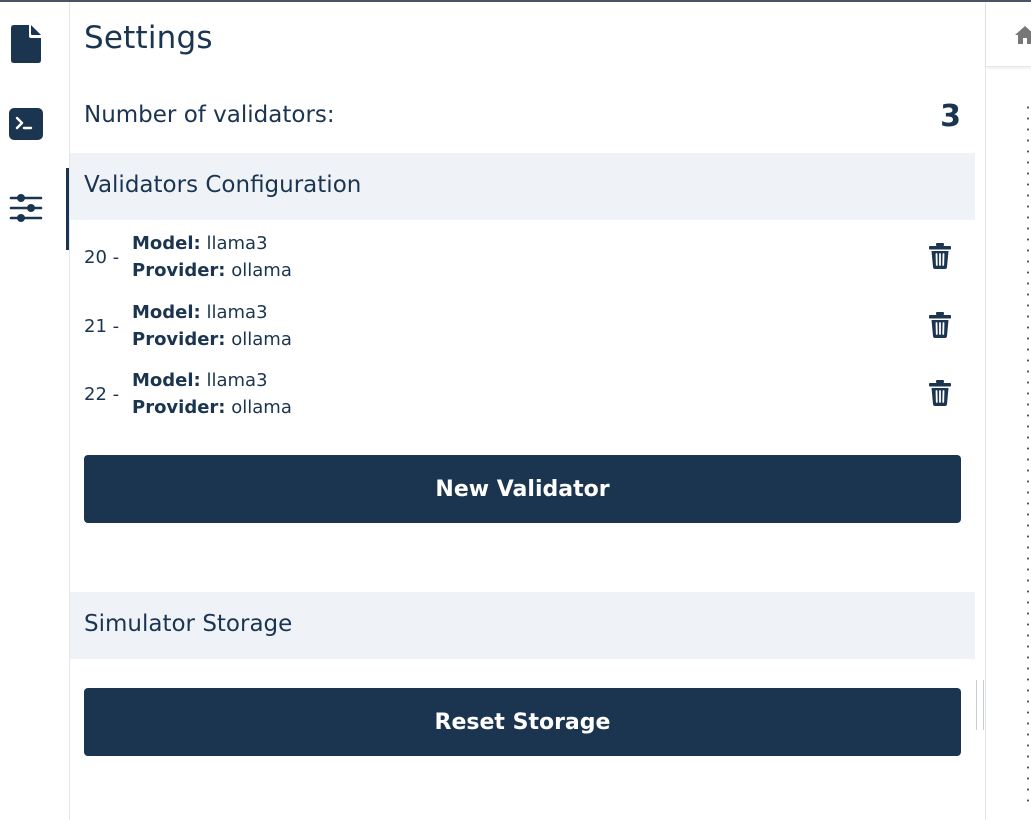  I want to click on home-tab, so click(1008, 34).